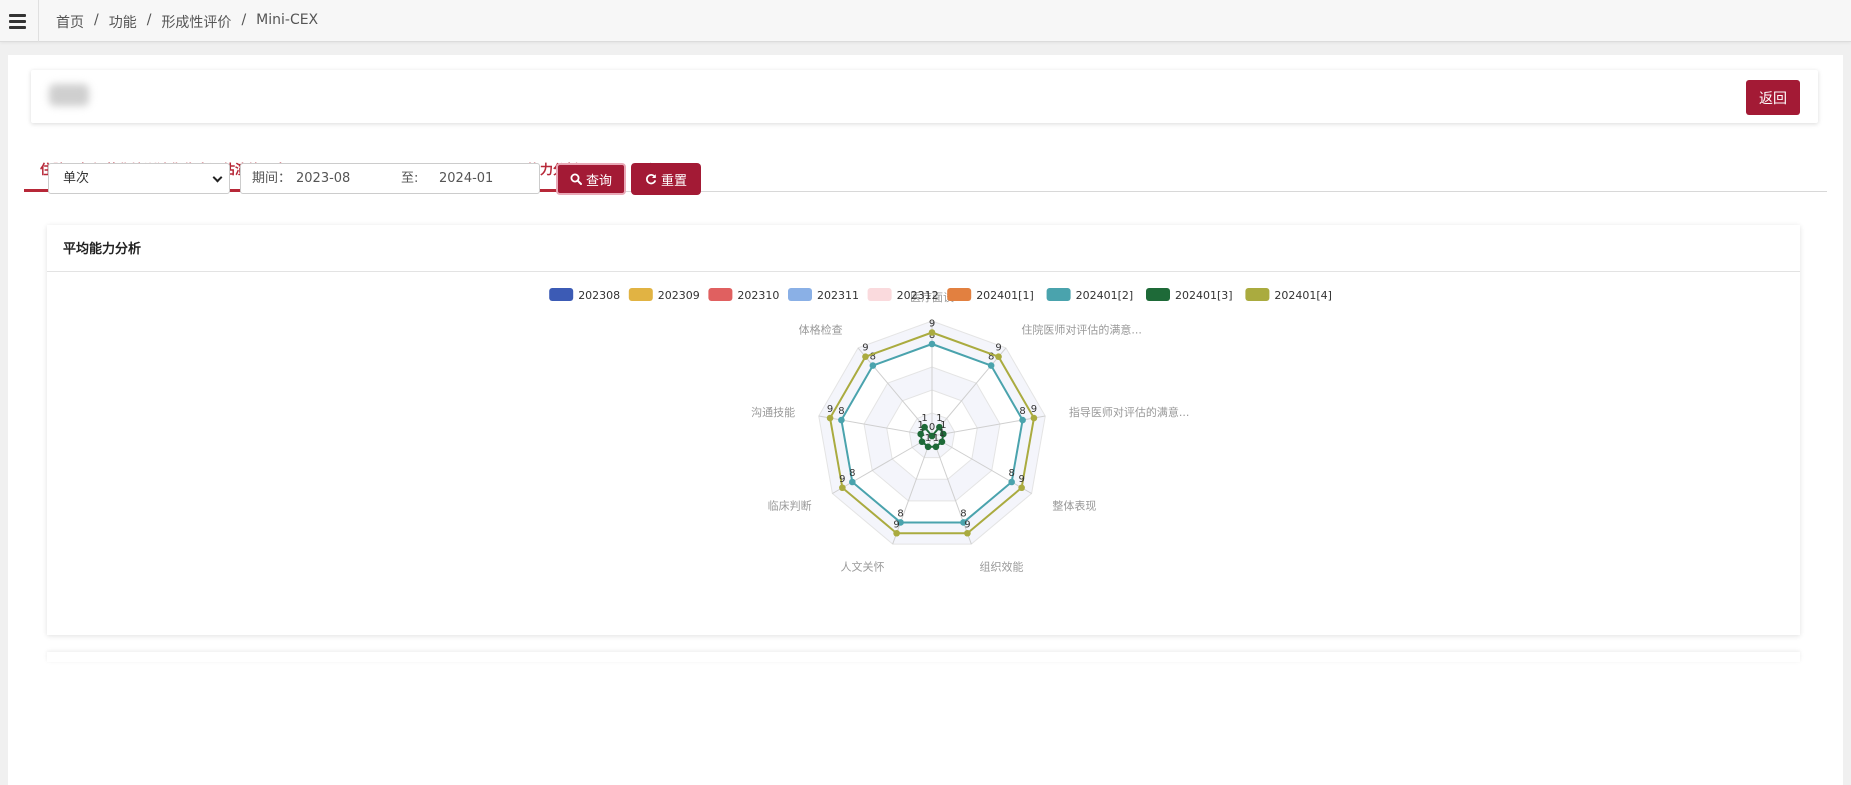 Image resolution: width=1851 pixels, height=785 pixels. I want to click on legend-label: 202401[4], so click(1303, 295).